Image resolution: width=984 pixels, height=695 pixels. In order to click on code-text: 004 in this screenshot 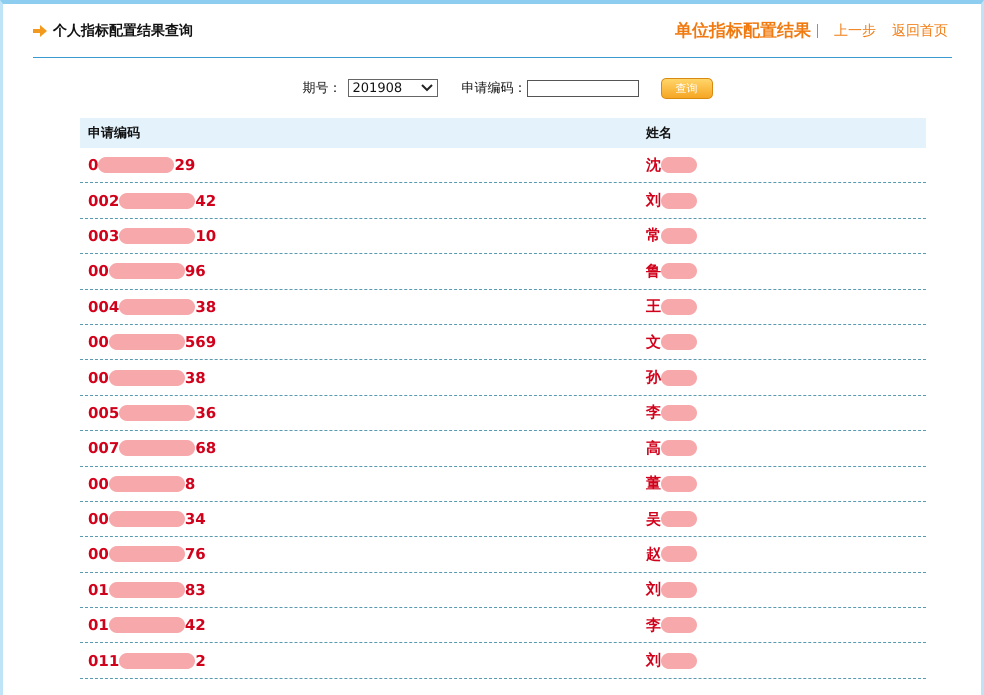, I will do `click(104, 307)`.